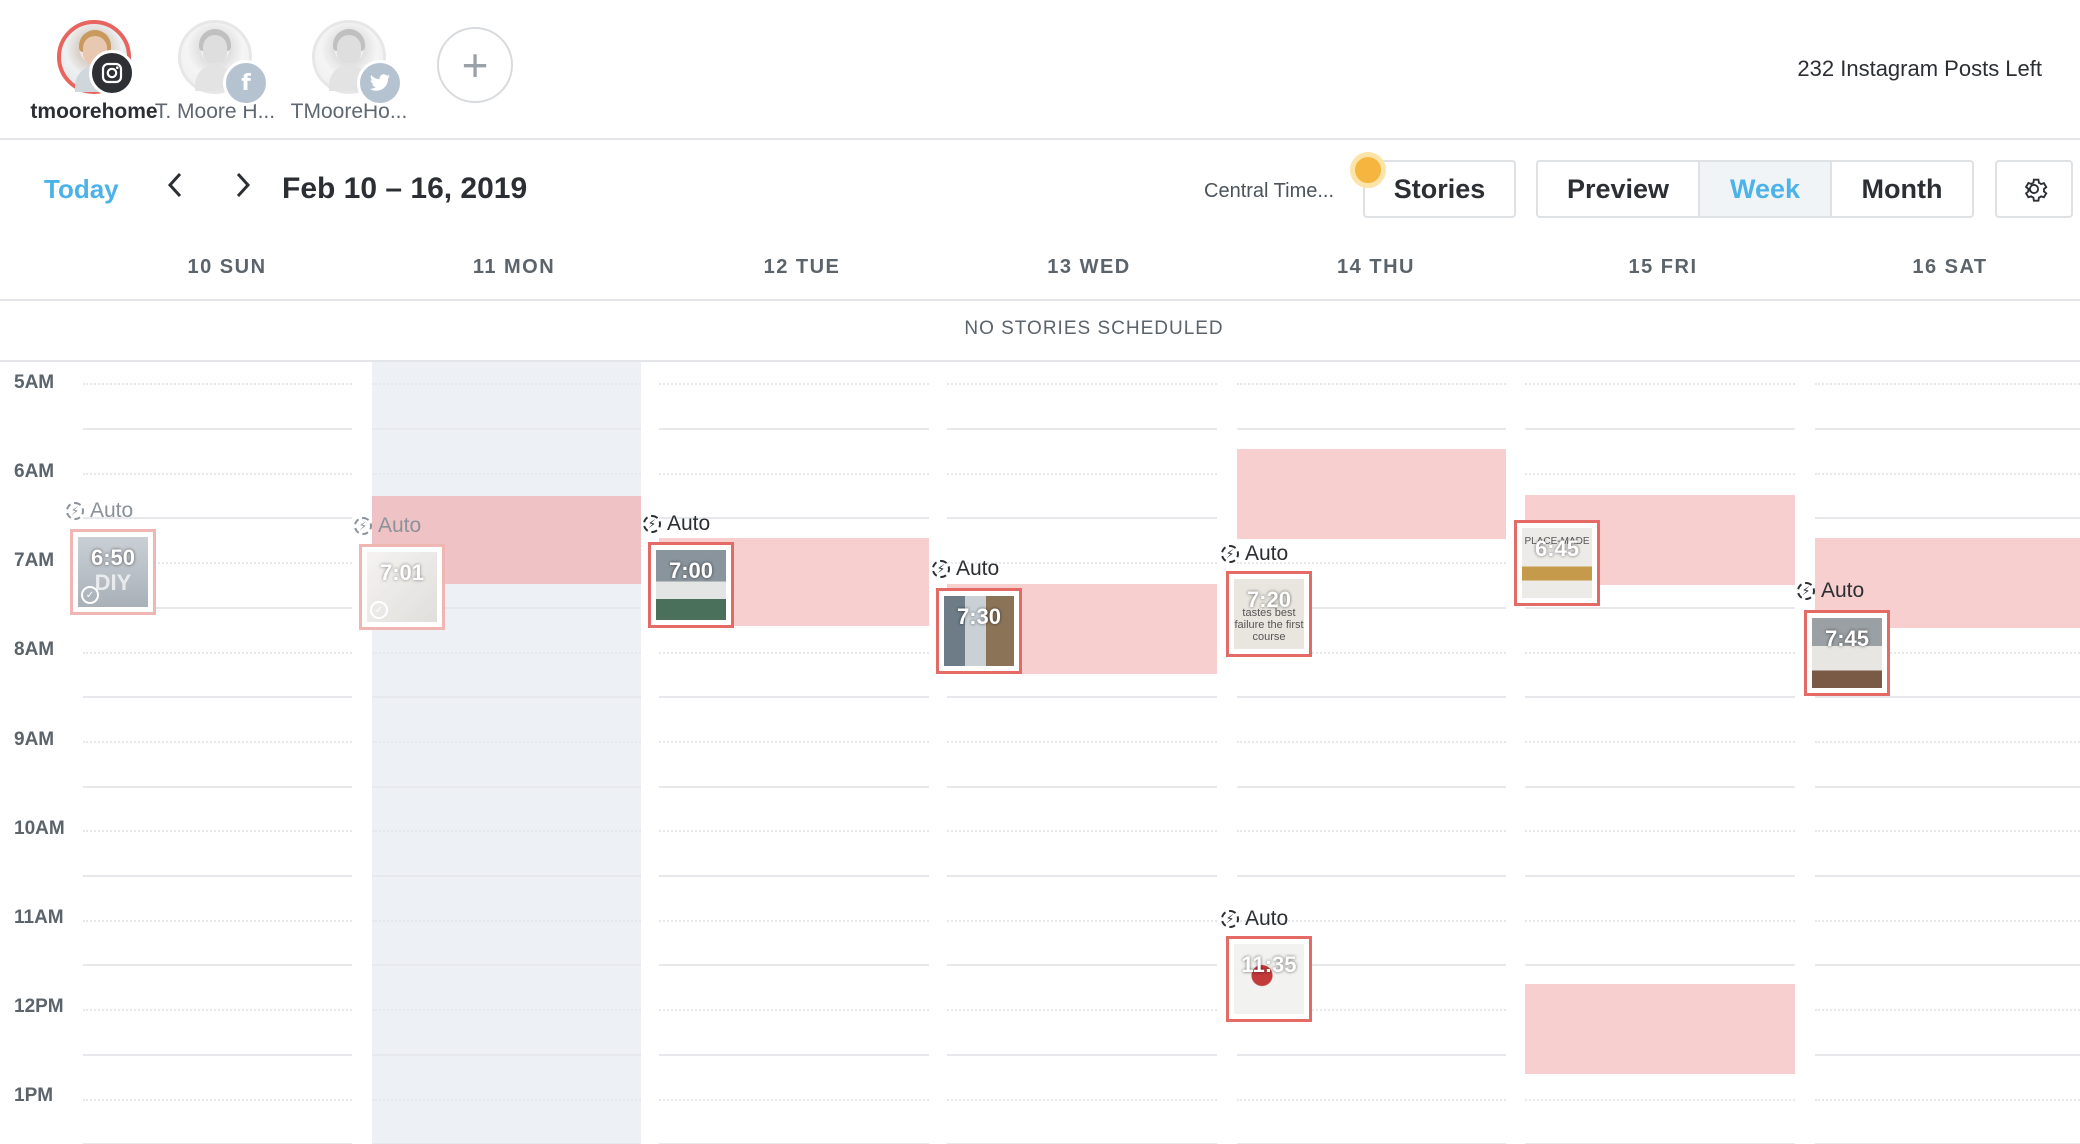  What do you see at coordinates (1919, 68) in the screenshot?
I see `posts-left-counter: 232 Instagram Posts Left` at bounding box center [1919, 68].